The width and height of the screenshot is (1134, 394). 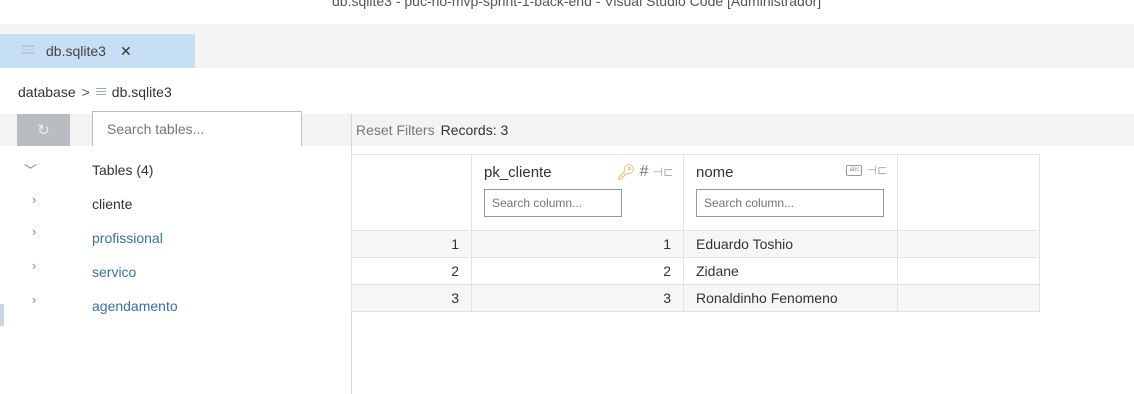 I want to click on refresh-icon: ↻, so click(x=43, y=130).